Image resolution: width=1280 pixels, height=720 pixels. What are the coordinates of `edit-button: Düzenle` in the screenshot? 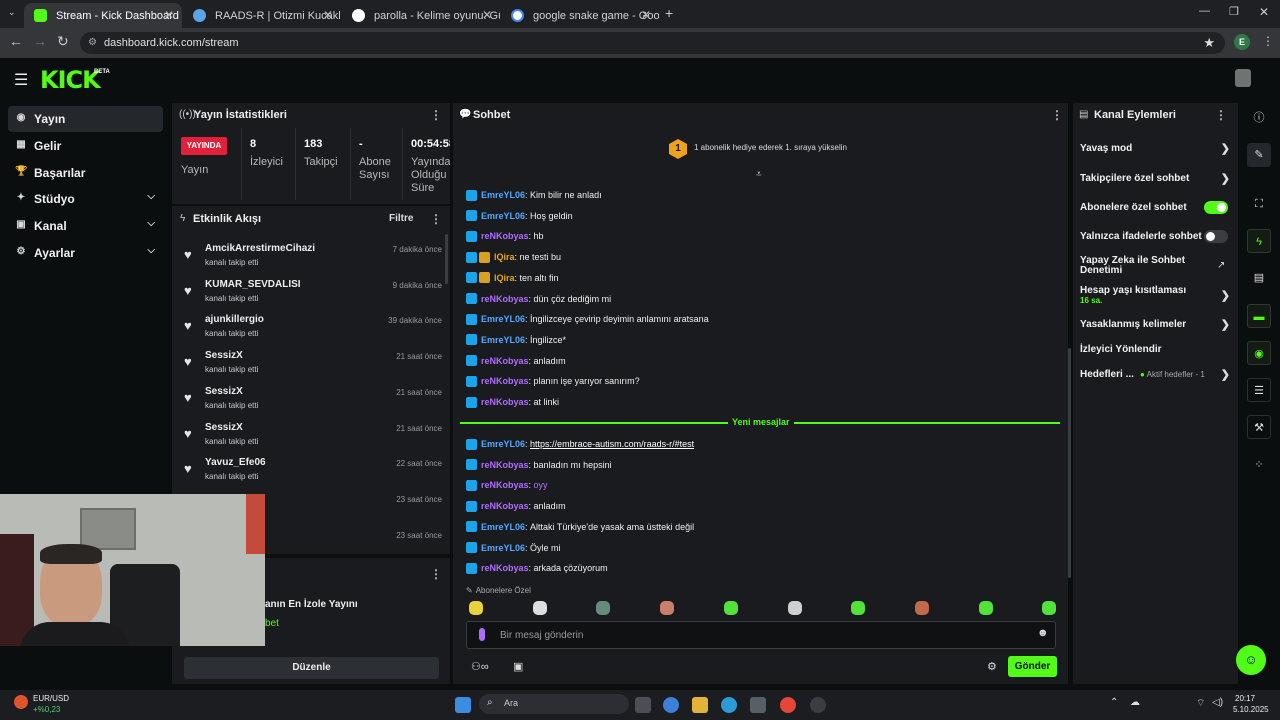 It's located at (311, 668).